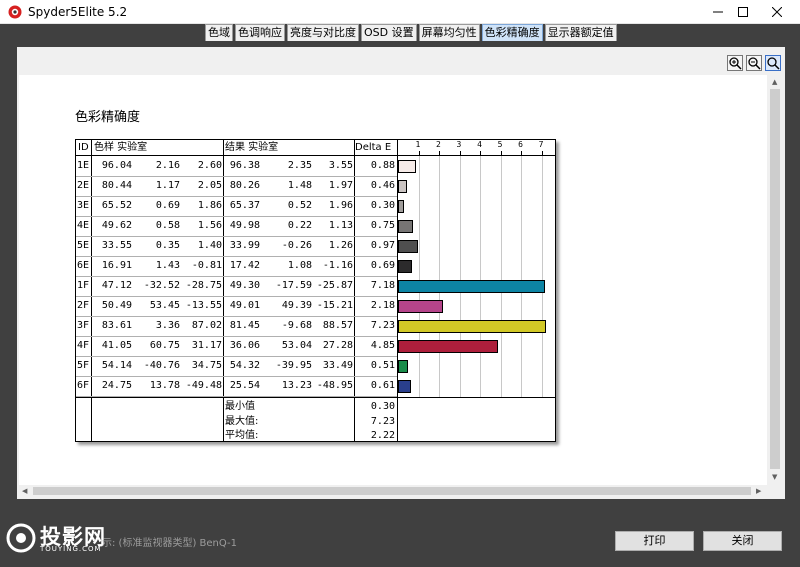 The height and width of the screenshot is (567, 800). I want to click on summary-min-label: 最小值, so click(240, 406).